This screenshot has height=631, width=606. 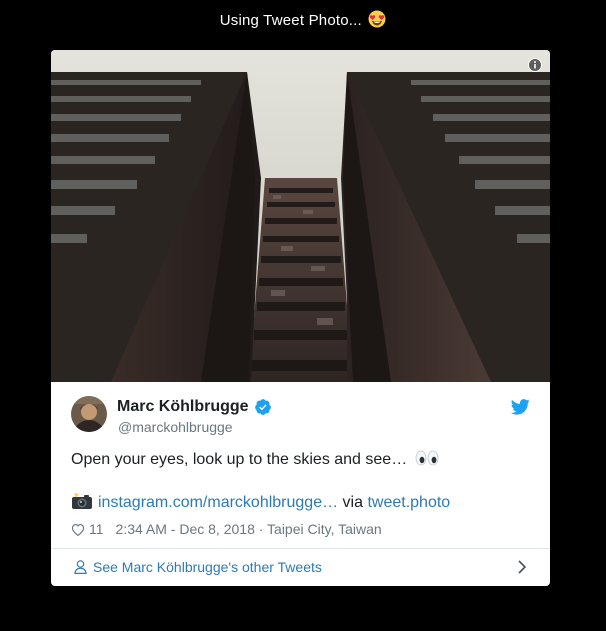 I want to click on info-icon, so click(x=535, y=65).